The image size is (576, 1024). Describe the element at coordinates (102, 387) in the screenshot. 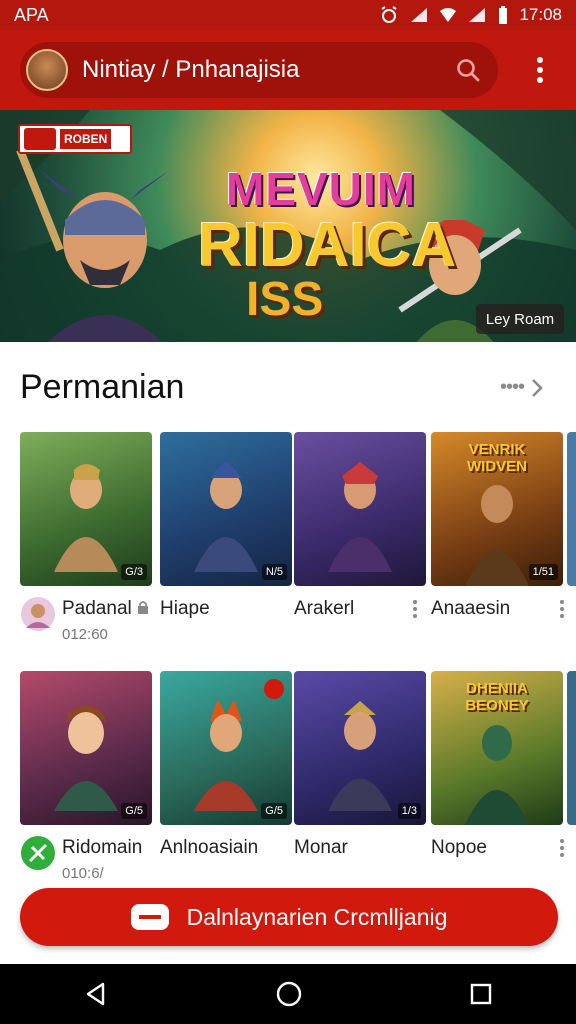

I see `section-title: Permanian` at that location.